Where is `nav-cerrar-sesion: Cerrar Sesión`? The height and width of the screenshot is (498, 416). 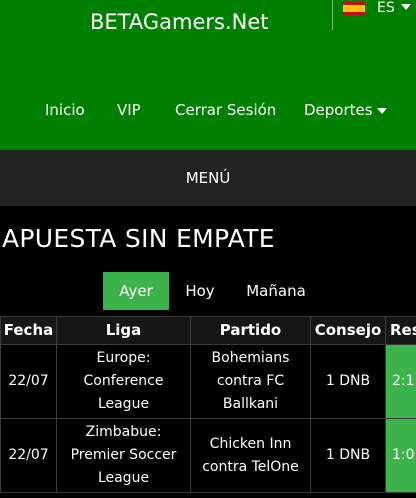
nav-cerrar-sesion: Cerrar Sesión is located at coordinates (225, 110).